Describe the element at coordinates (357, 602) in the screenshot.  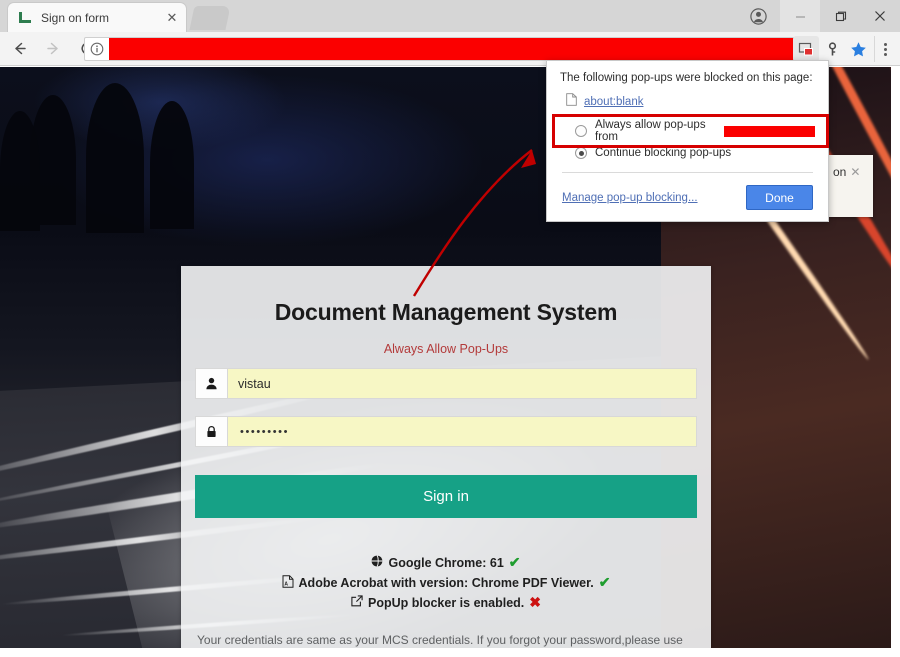
I see `external-link-icon` at that location.